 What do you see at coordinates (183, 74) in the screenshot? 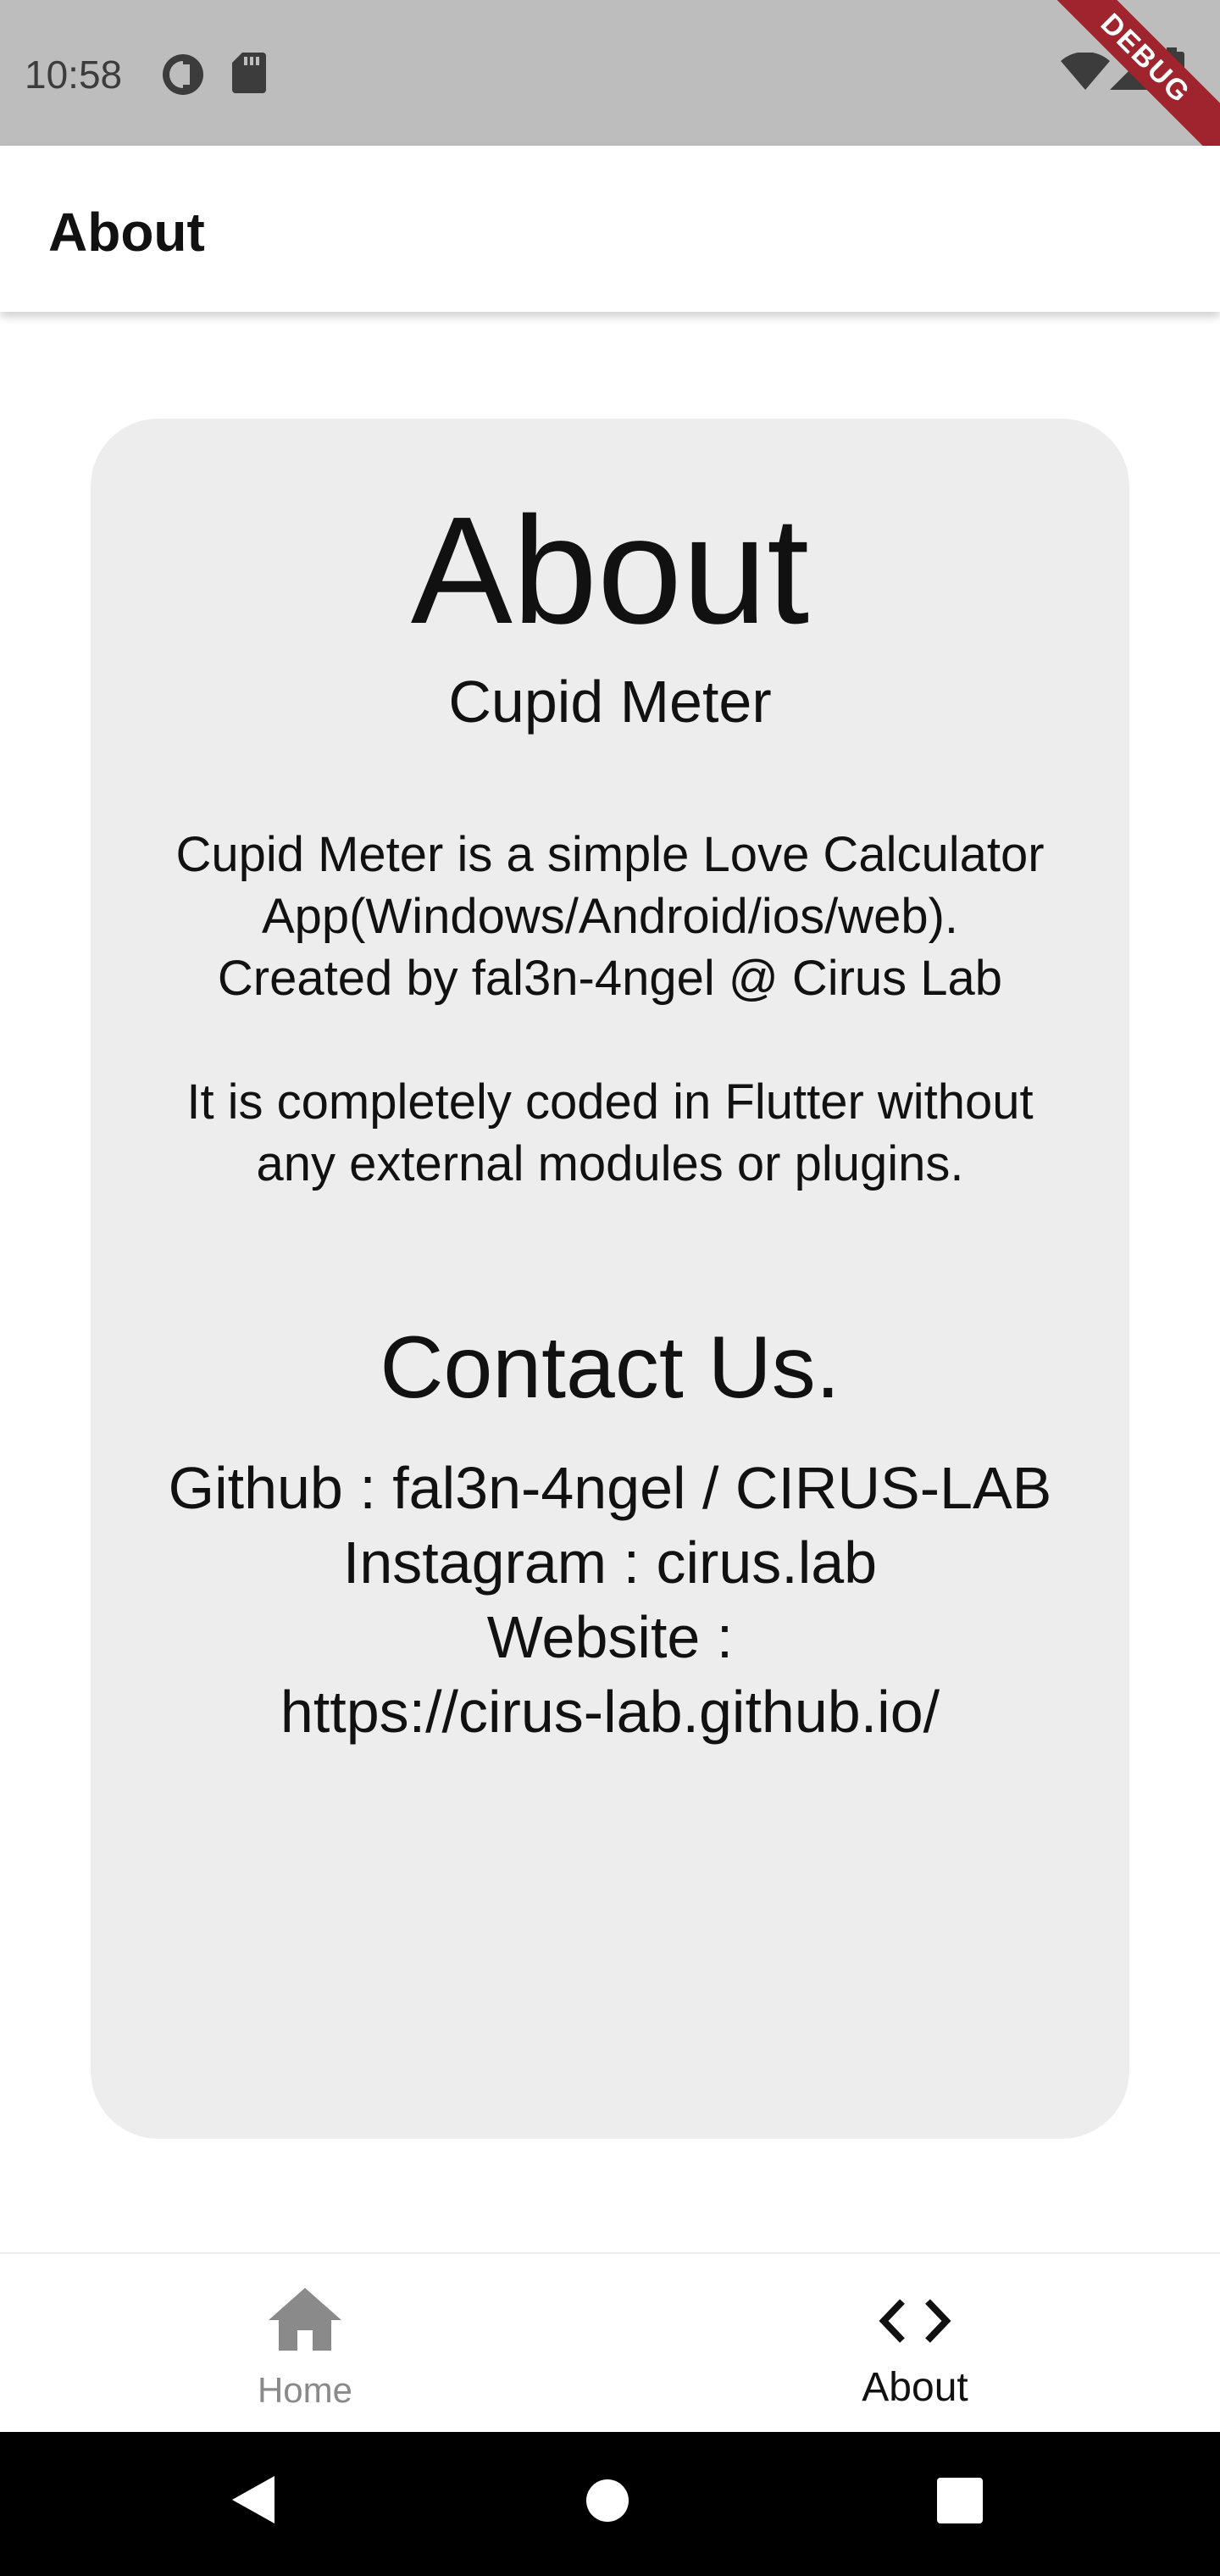
I see `data-saver-icon` at bounding box center [183, 74].